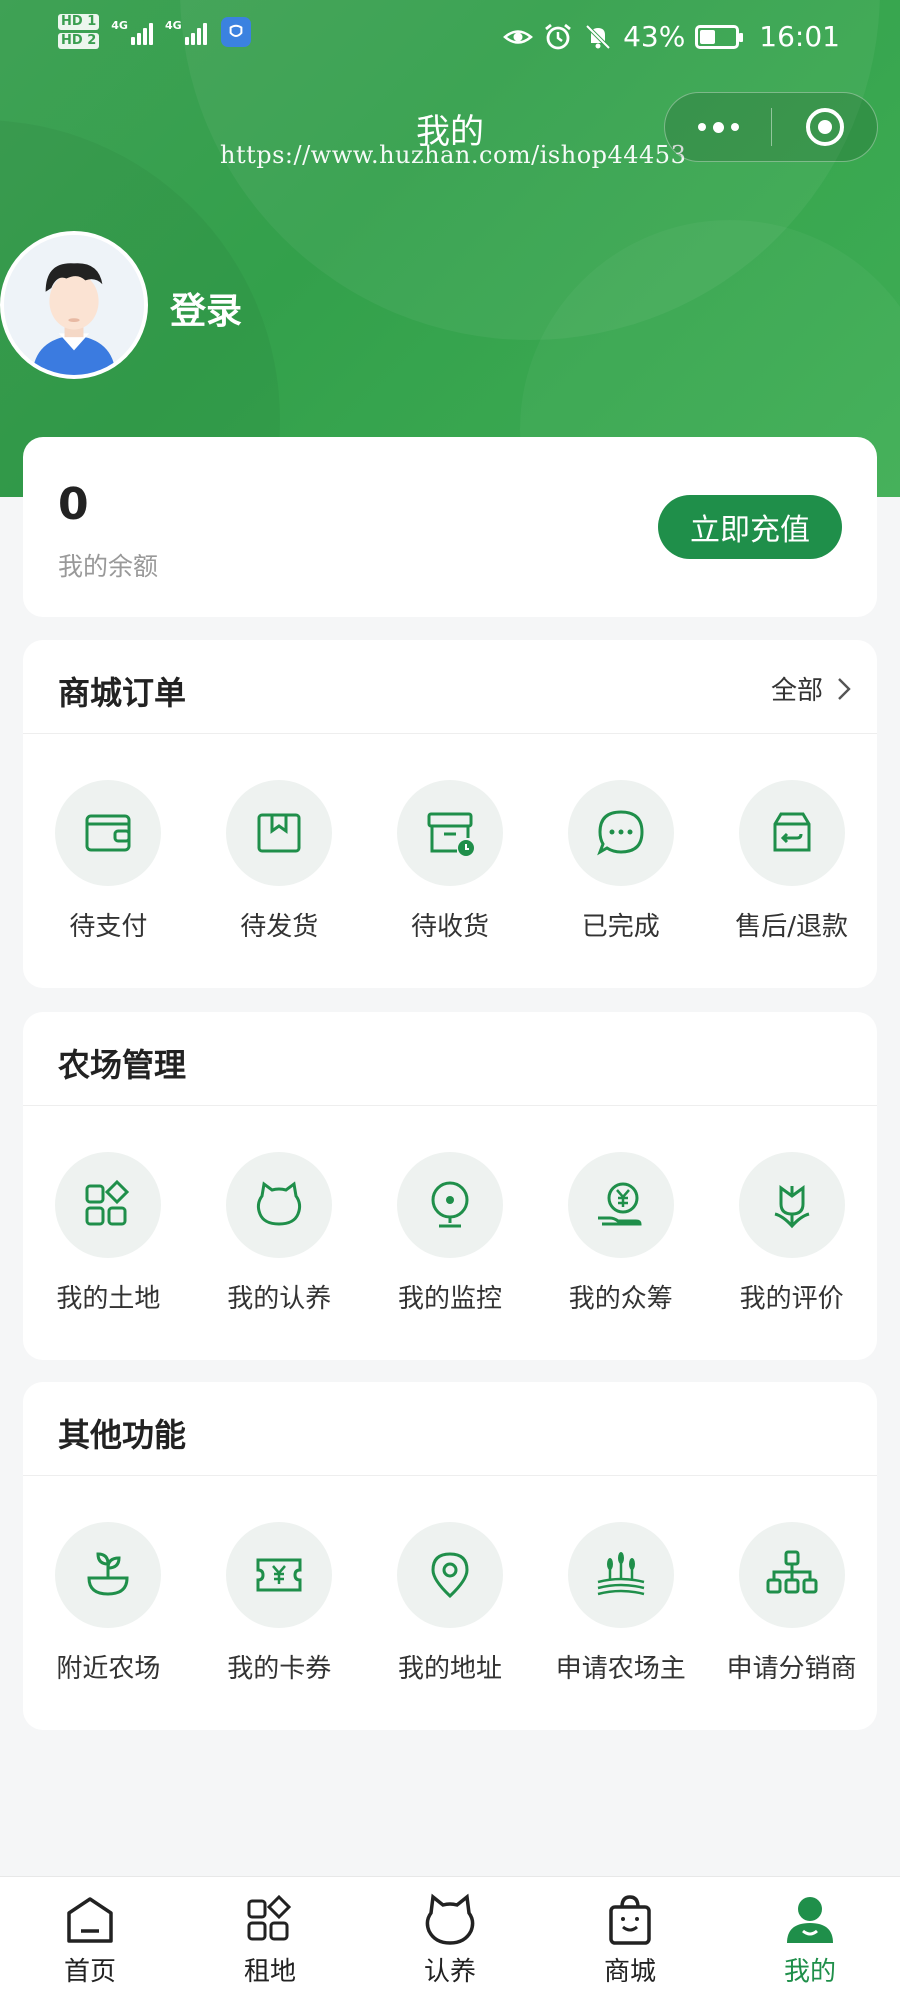 Image resolution: width=900 pixels, height=2000 pixels. What do you see at coordinates (450, 1204) in the screenshot?
I see `camera-icon` at bounding box center [450, 1204].